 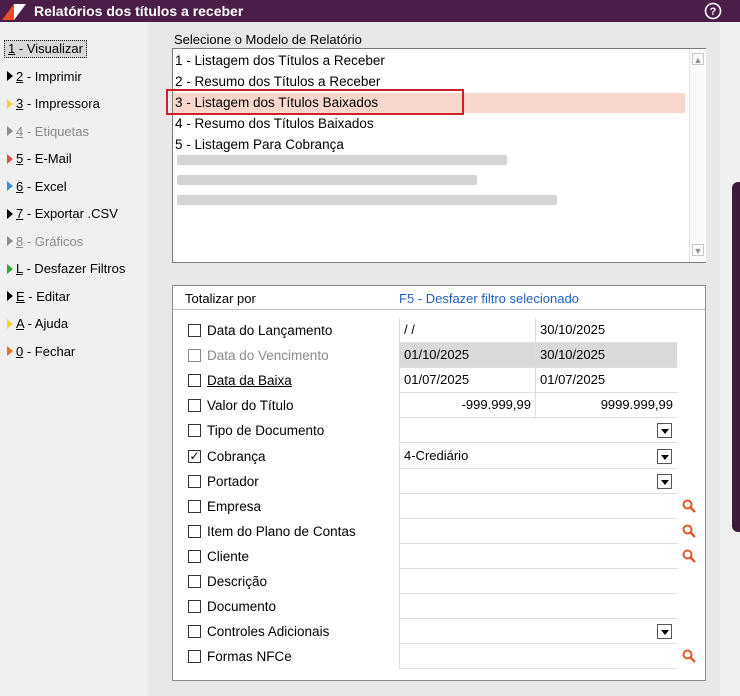 I want to click on report-model-item: 4 - Resumo dos Títulos Baixados, so click(x=274, y=124).